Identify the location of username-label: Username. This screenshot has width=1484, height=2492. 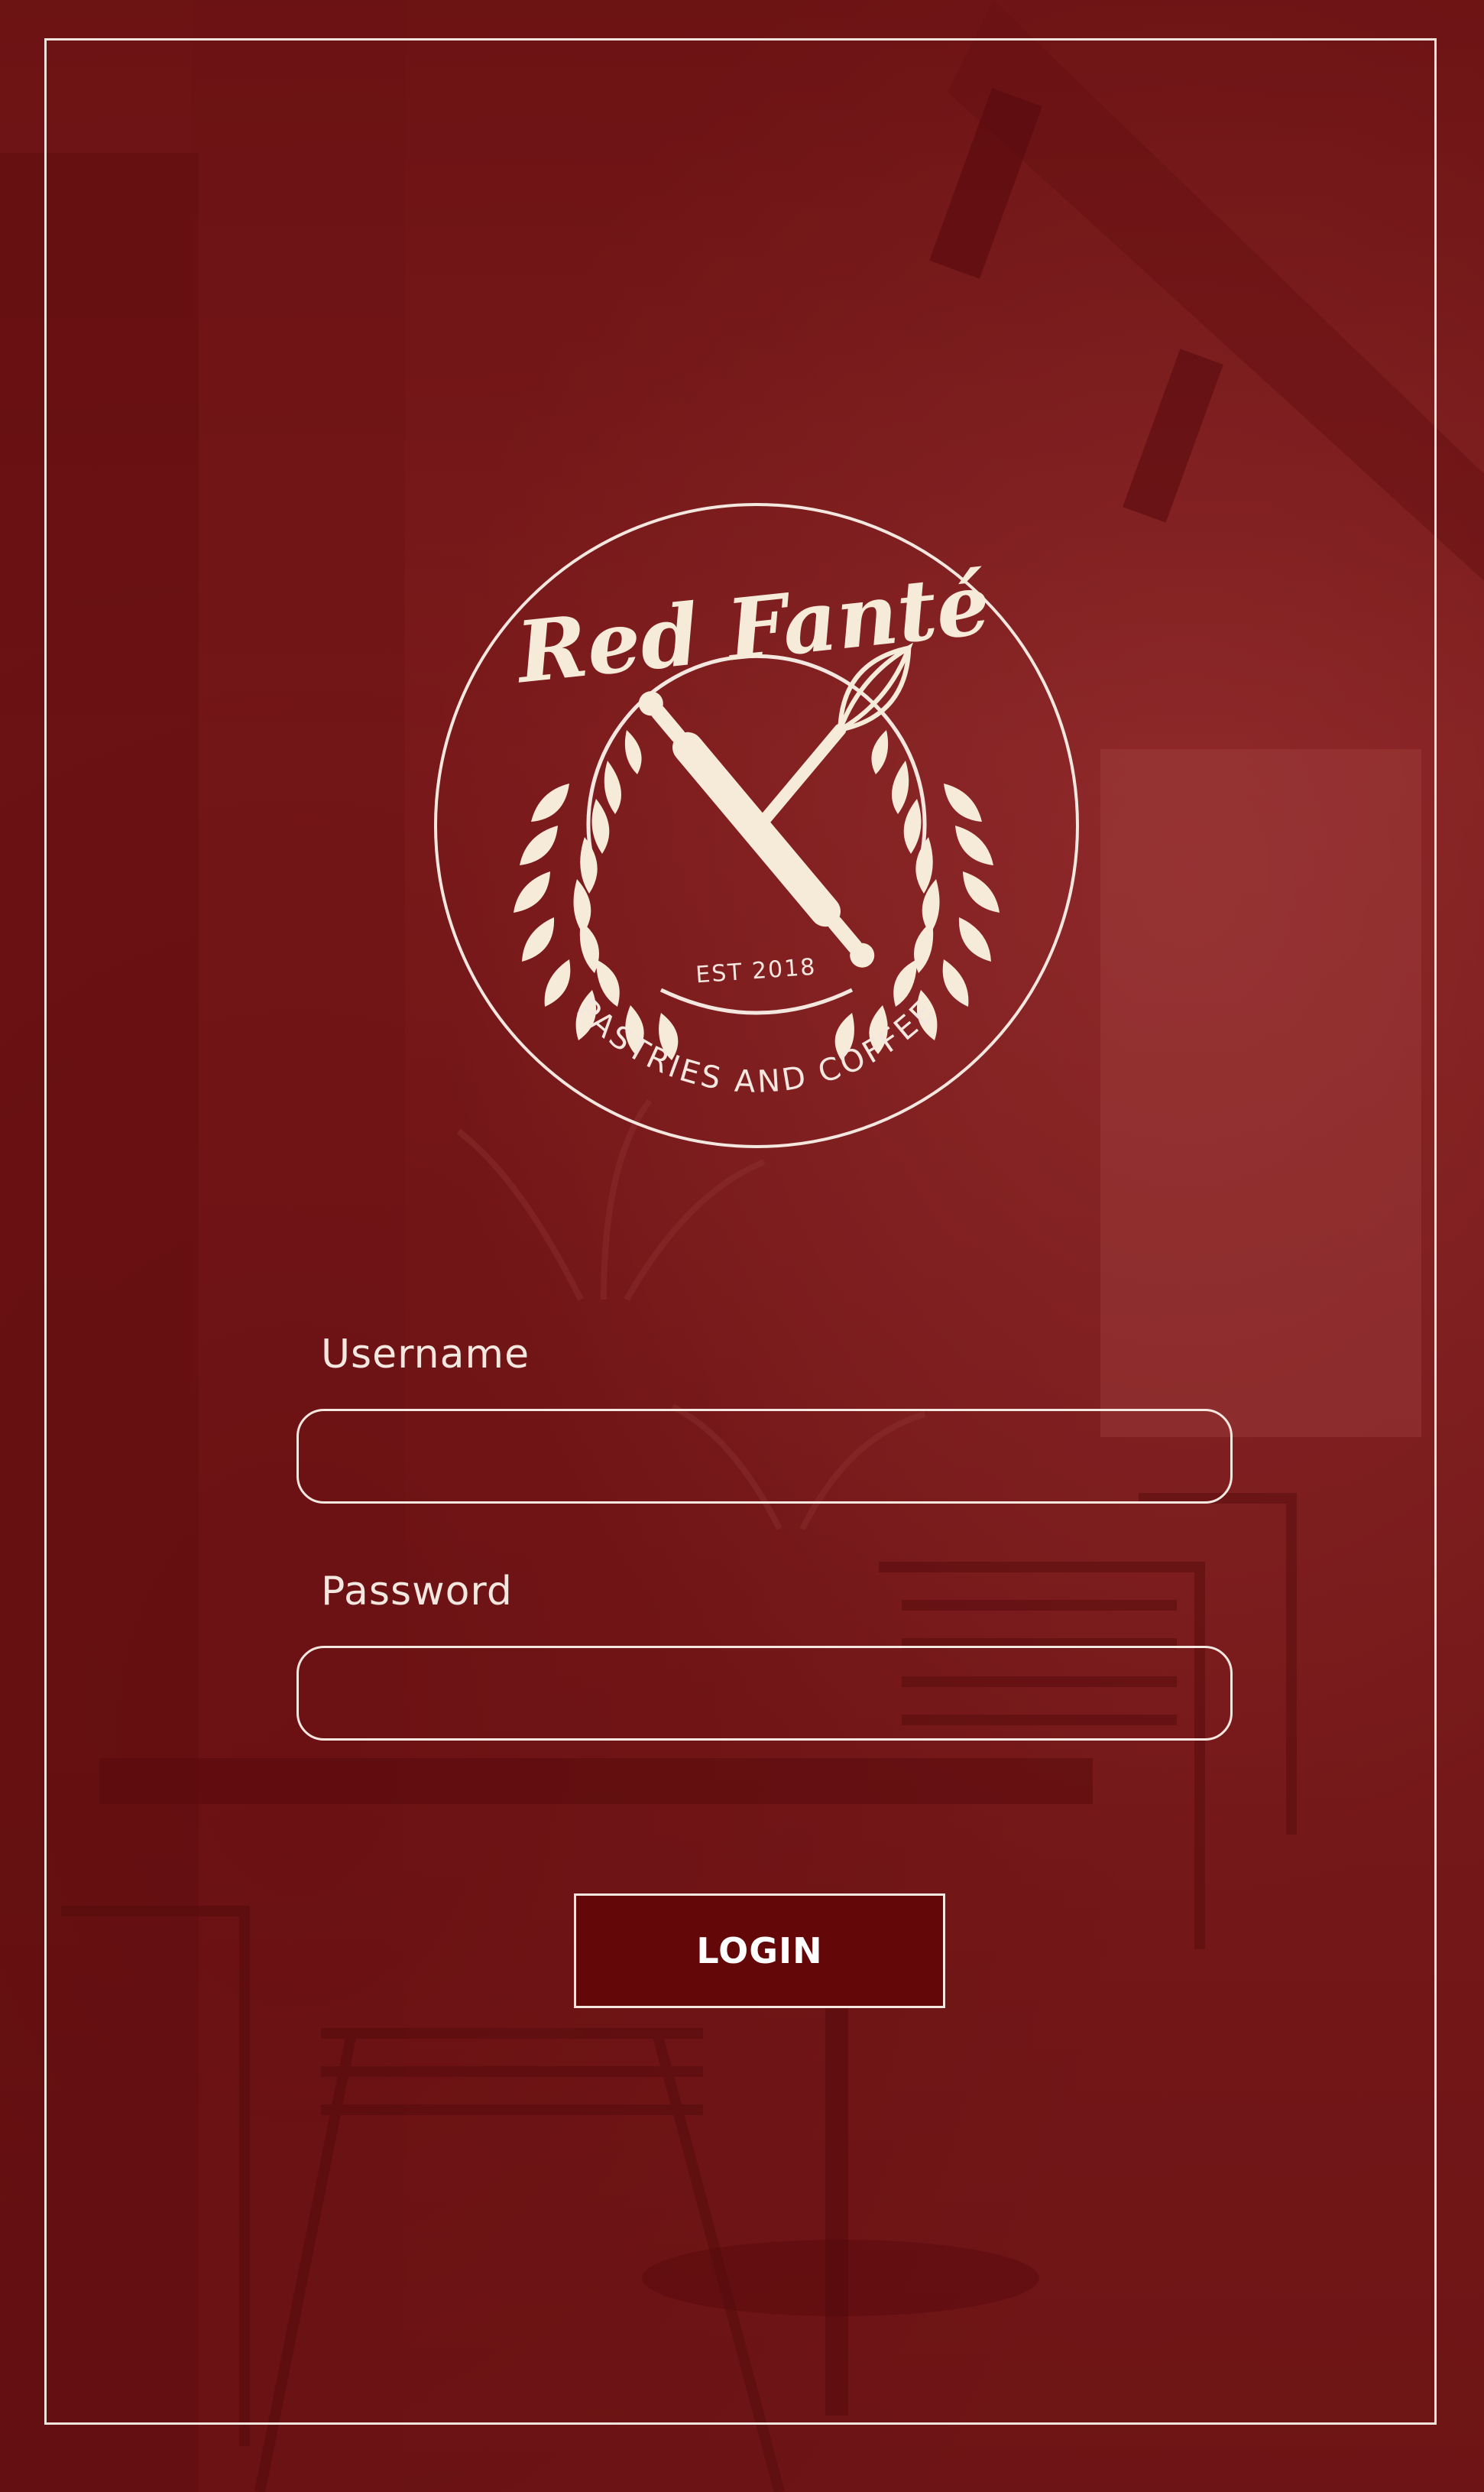
(426, 1354).